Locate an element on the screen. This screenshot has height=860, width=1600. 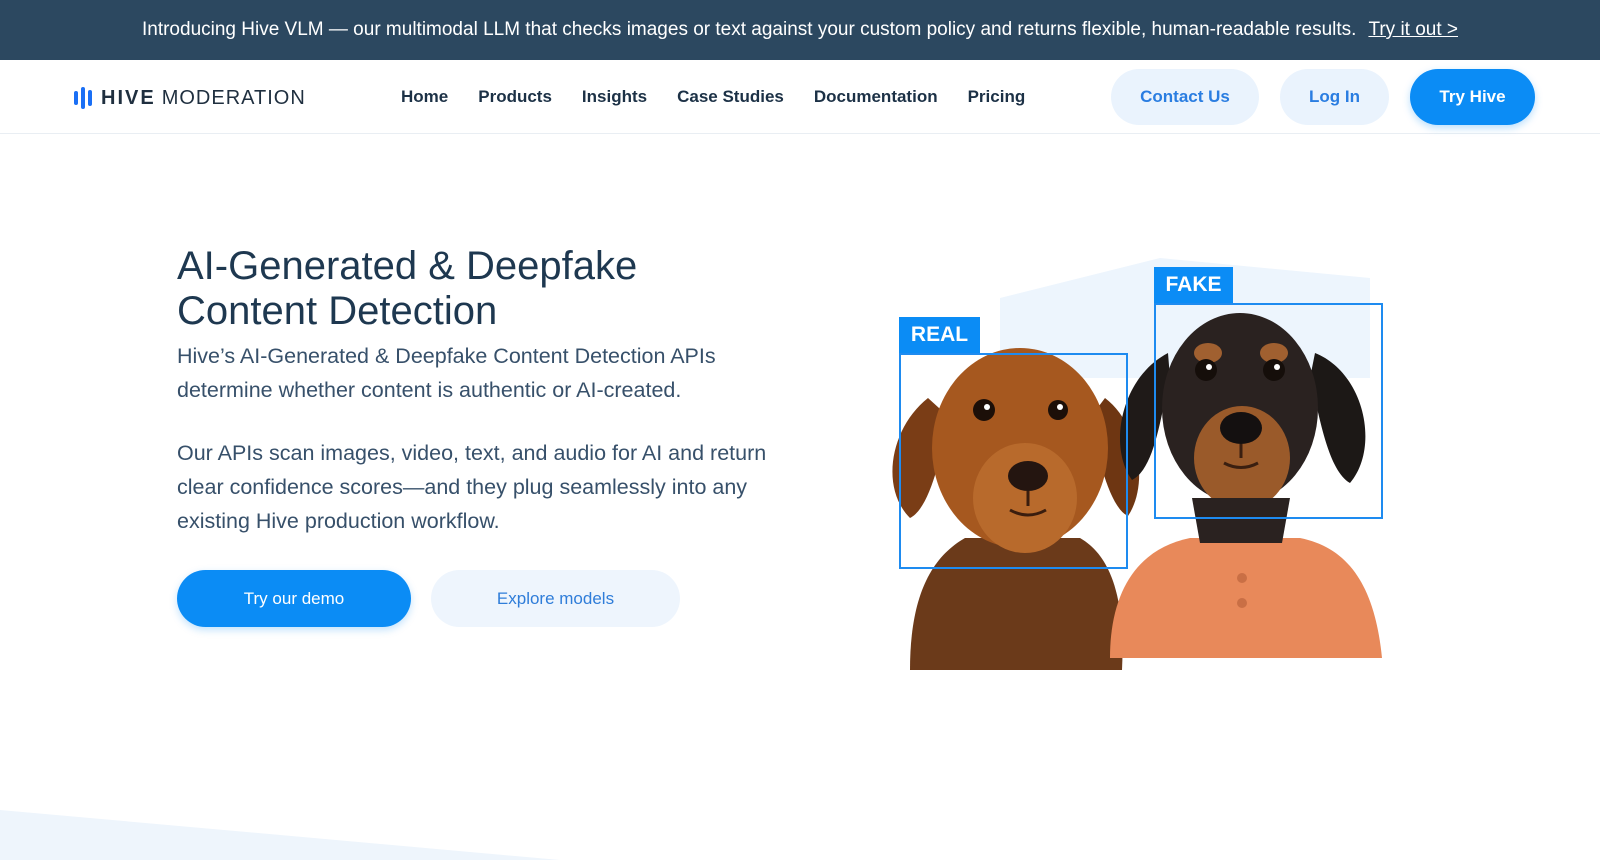
real-detection-box is located at coordinates (1013, 461).